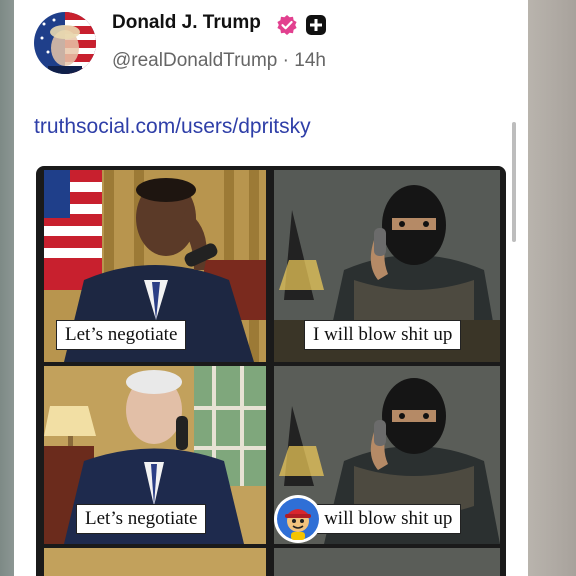 This screenshot has height=576, width=576. What do you see at coordinates (287, 25) in the screenshot?
I see `verified-badge-icon` at bounding box center [287, 25].